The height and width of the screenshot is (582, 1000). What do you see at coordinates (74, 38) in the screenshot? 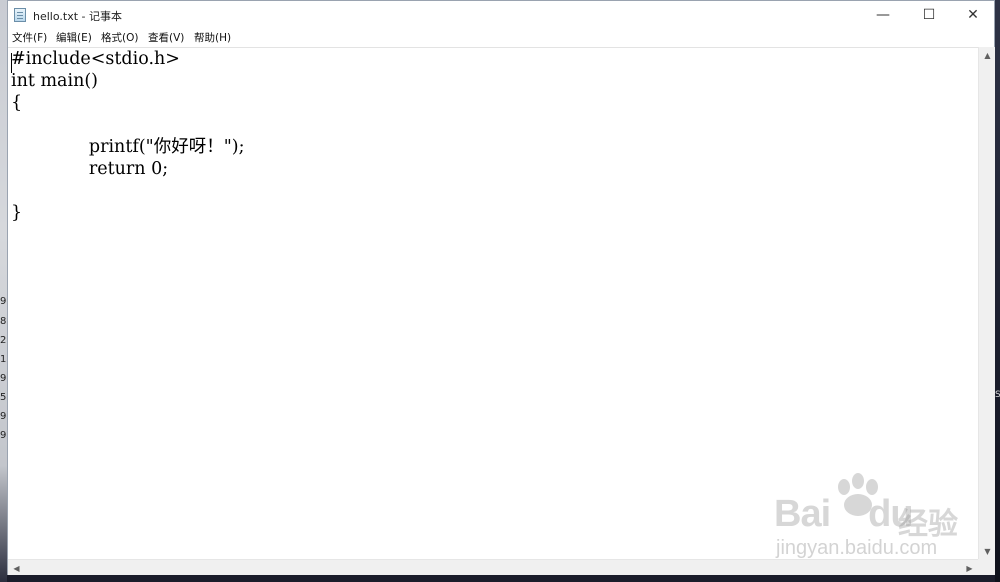
I see `menu-edit: 编辑(E)` at bounding box center [74, 38].